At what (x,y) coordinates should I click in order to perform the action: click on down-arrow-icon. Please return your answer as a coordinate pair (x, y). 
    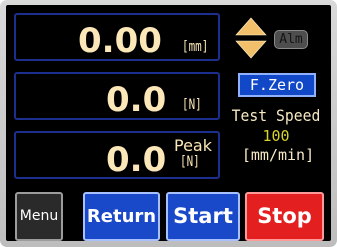
    Looking at the image, I should click on (251, 49).